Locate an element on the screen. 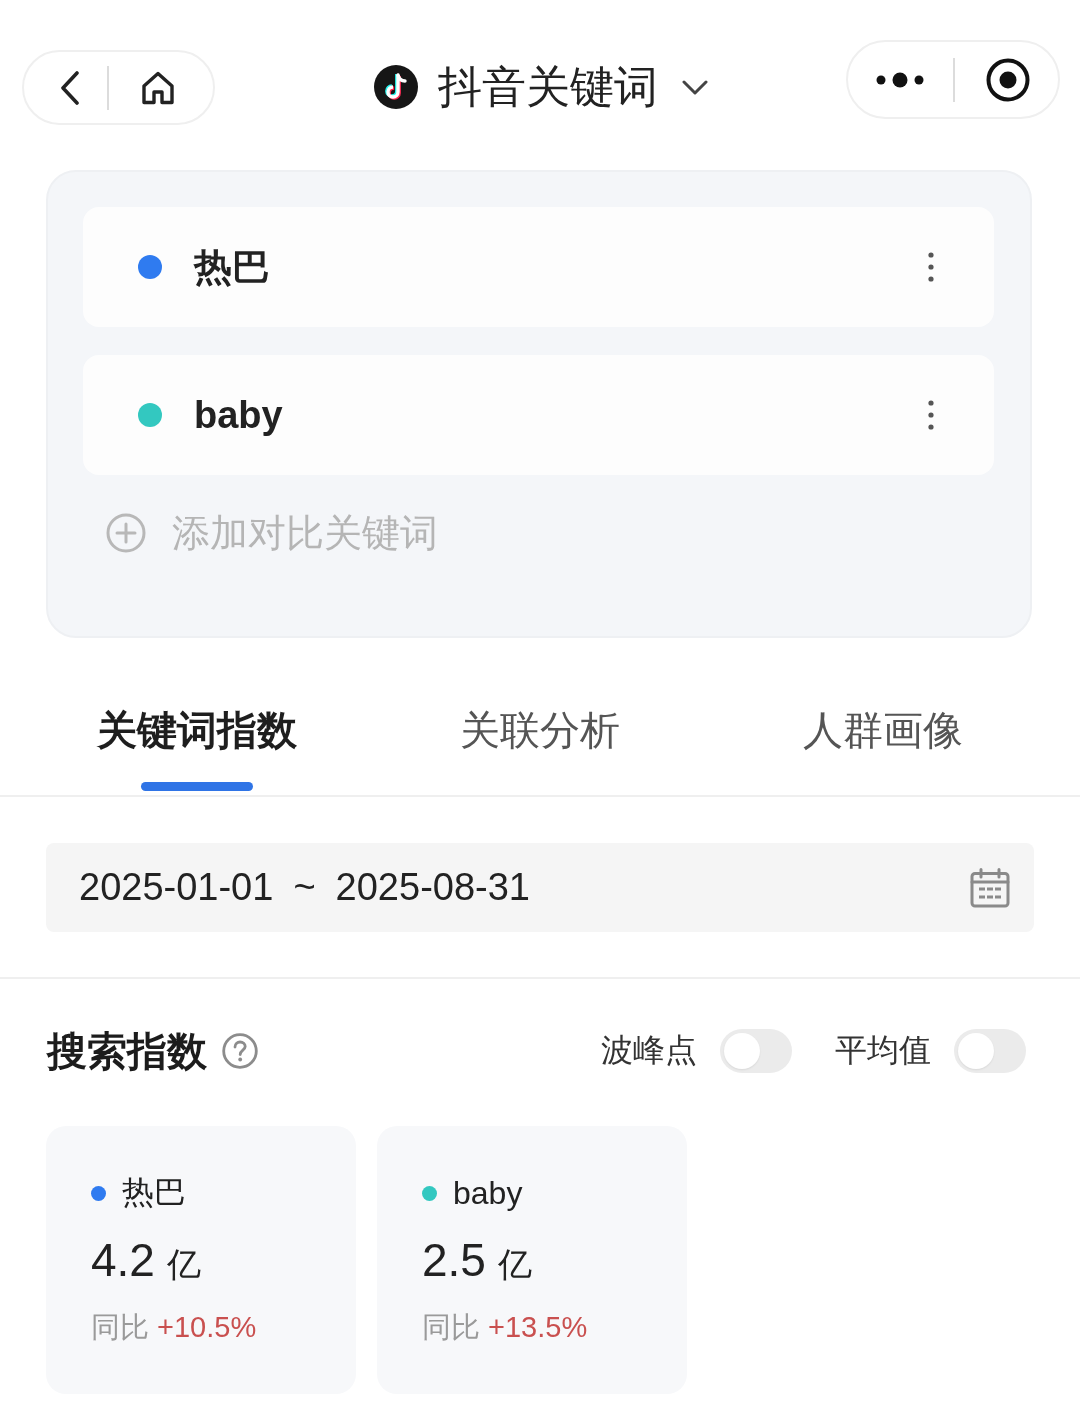 Image resolution: width=1080 pixels, height=1418 pixels. change-value: +10.5% is located at coordinates (207, 1327).